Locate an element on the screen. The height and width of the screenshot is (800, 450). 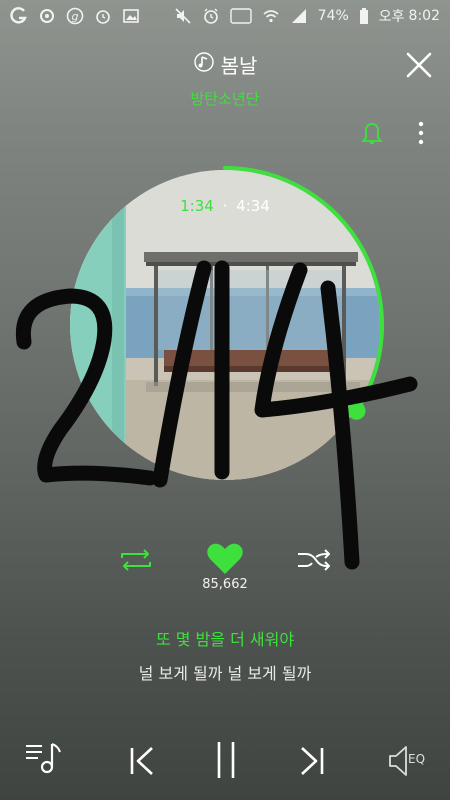
current-time: 1:34 is located at coordinates (197, 206).